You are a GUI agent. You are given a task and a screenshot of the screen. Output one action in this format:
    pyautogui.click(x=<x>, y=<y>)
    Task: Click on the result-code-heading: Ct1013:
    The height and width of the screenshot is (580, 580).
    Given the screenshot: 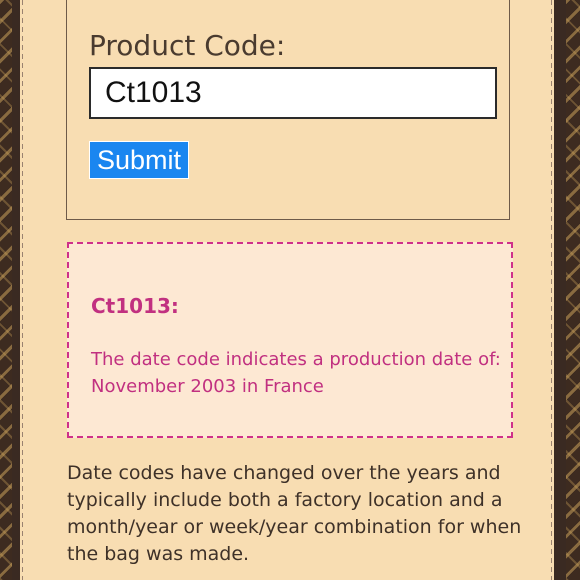 What is the action you would take?
    pyautogui.click(x=135, y=306)
    